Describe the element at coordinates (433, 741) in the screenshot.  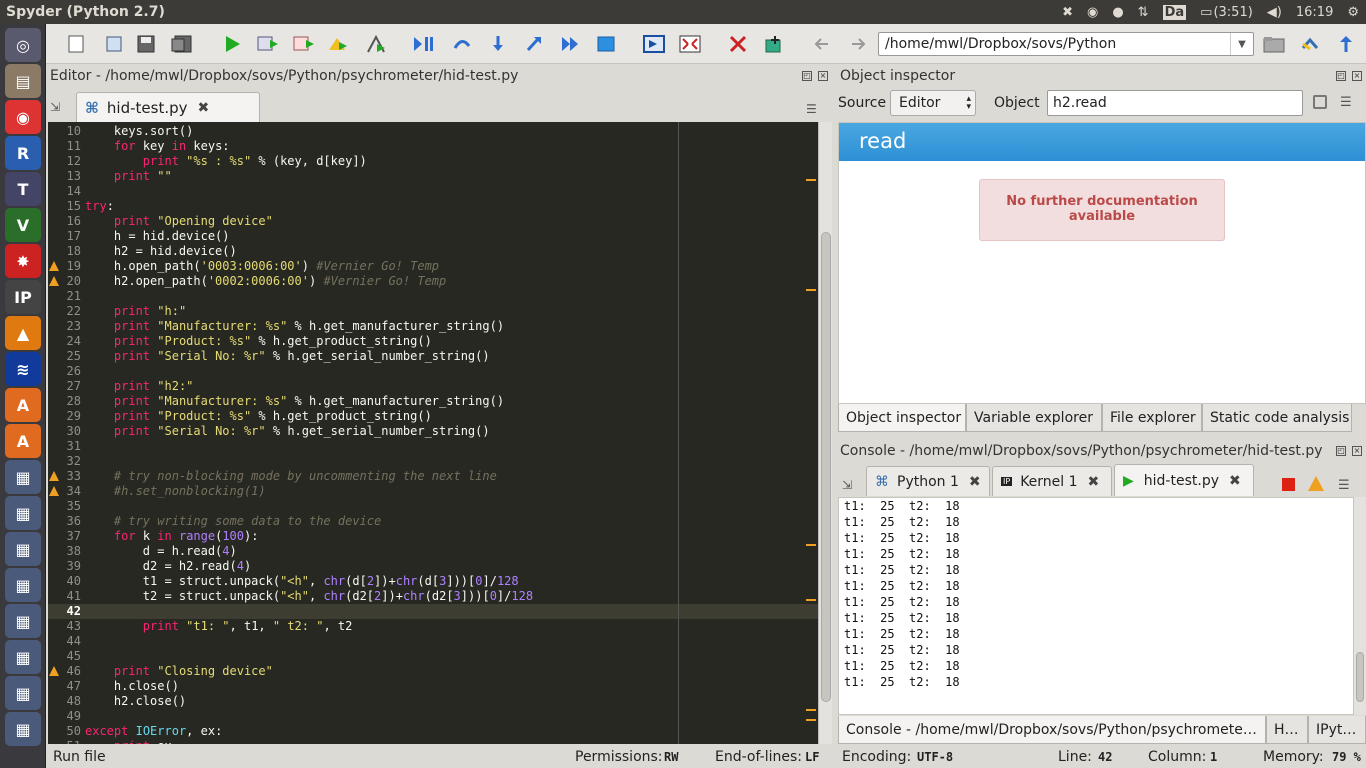
I see `code-line: 51 print ex` at that location.